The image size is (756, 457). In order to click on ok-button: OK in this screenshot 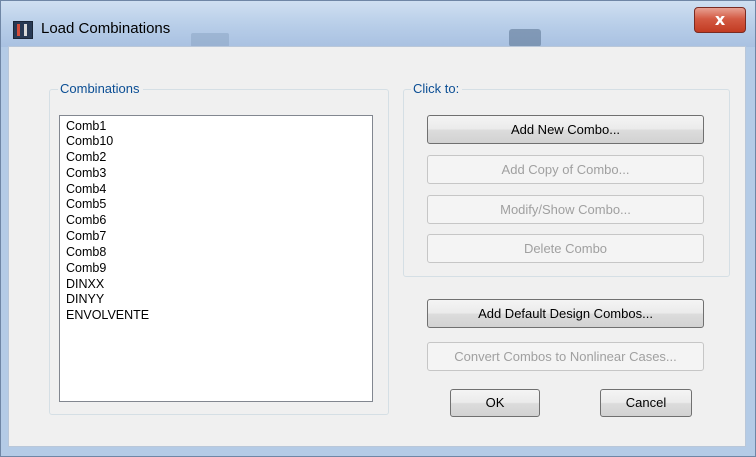, I will do `click(495, 403)`.